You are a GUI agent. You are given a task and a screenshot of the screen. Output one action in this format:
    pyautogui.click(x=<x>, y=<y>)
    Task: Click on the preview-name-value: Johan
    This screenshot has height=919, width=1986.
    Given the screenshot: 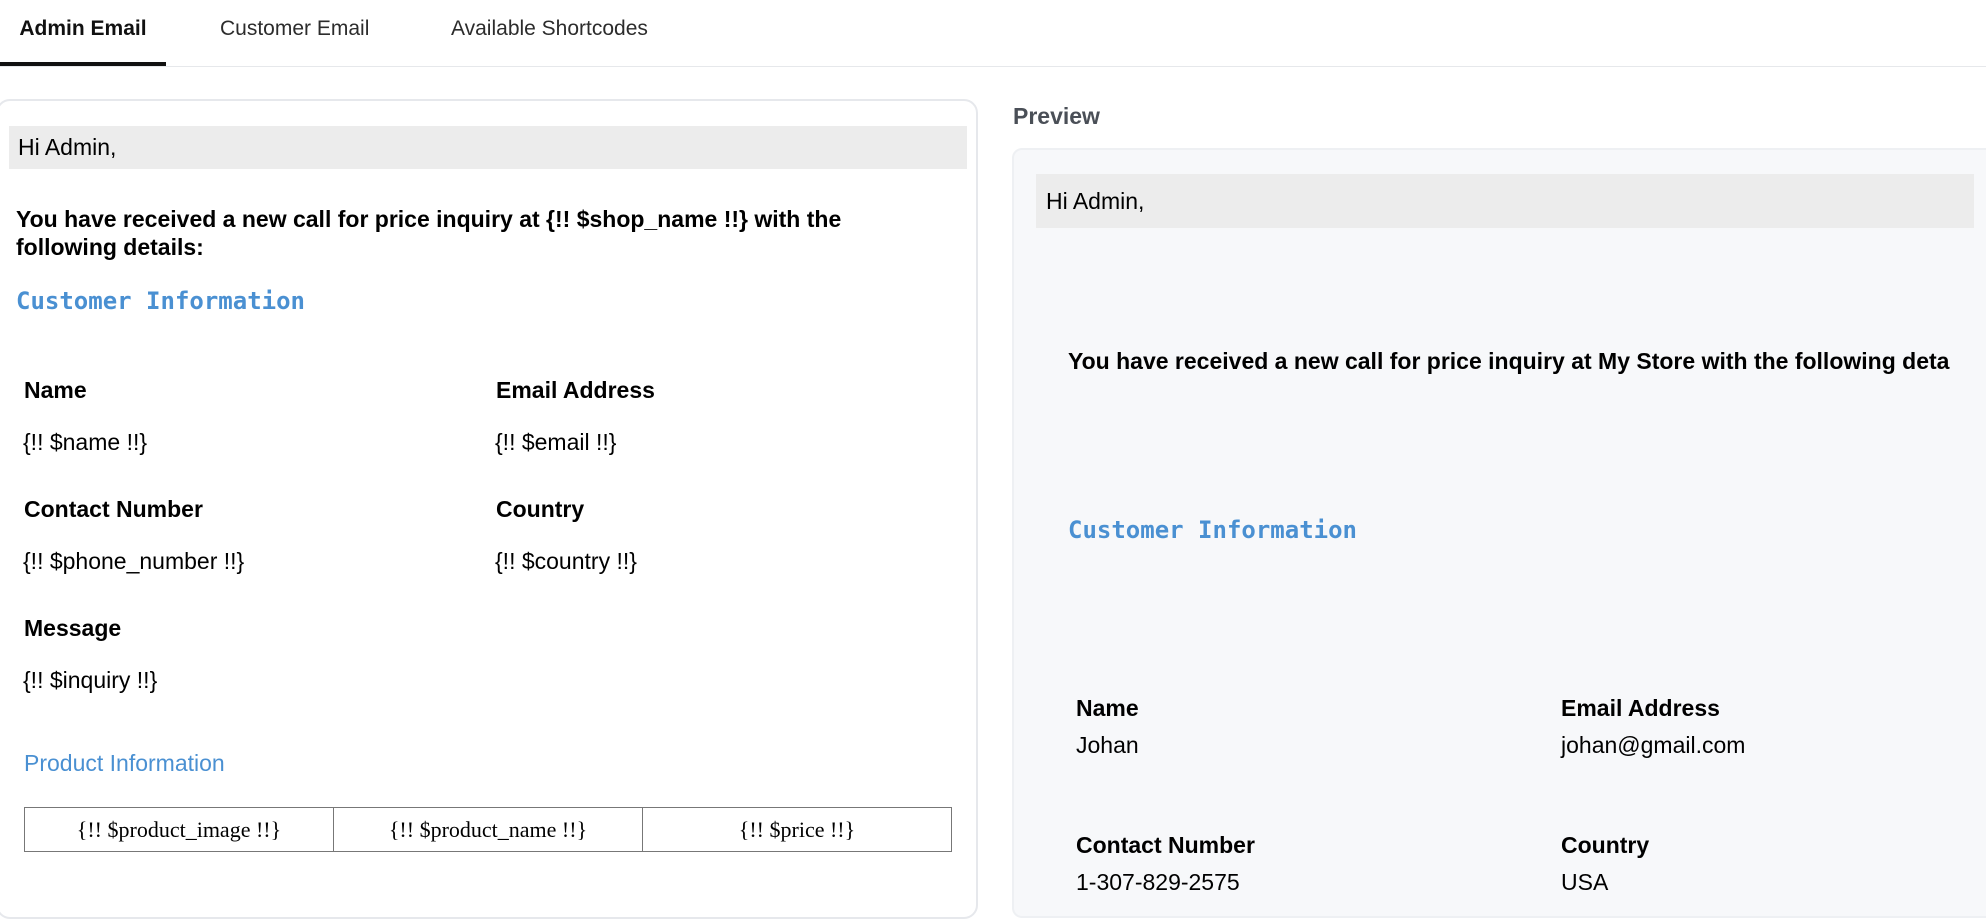 What is the action you would take?
    pyautogui.click(x=1107, y=745)
    